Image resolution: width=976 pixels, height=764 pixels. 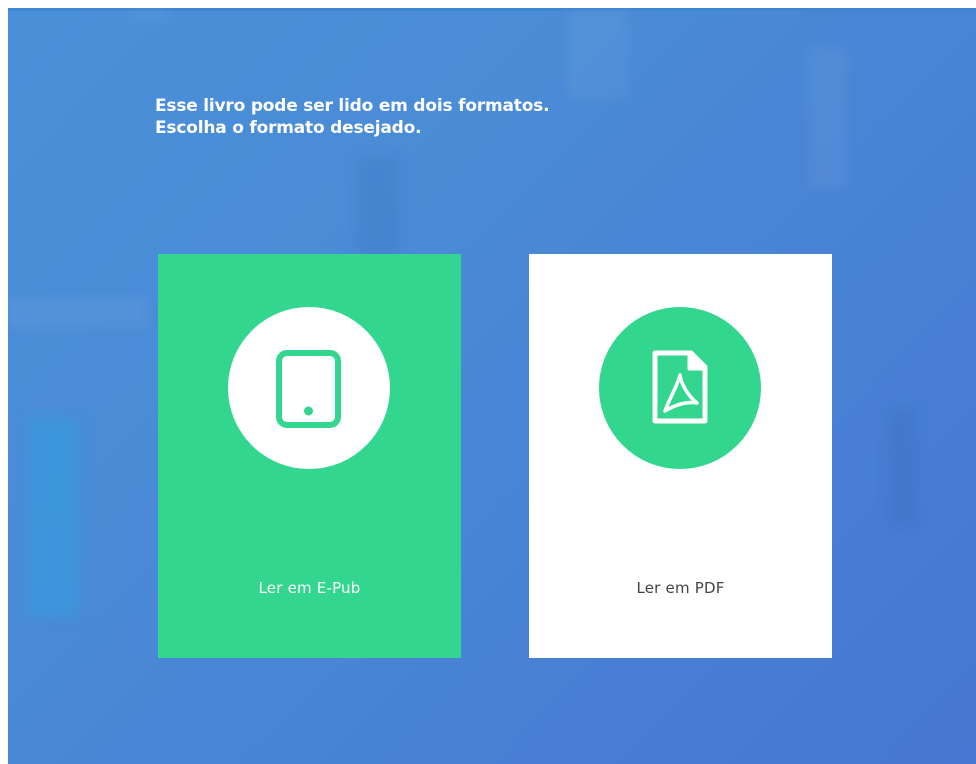 I want to click on pdf-file-icon, so click(x=680, y=387).